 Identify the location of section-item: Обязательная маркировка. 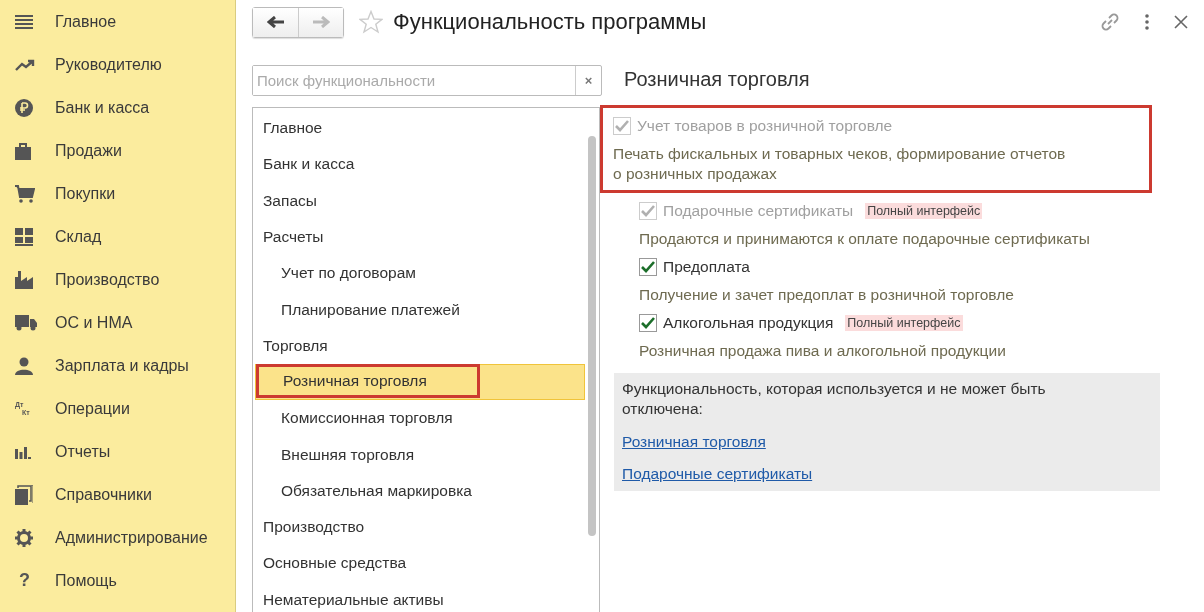
(419, 490).